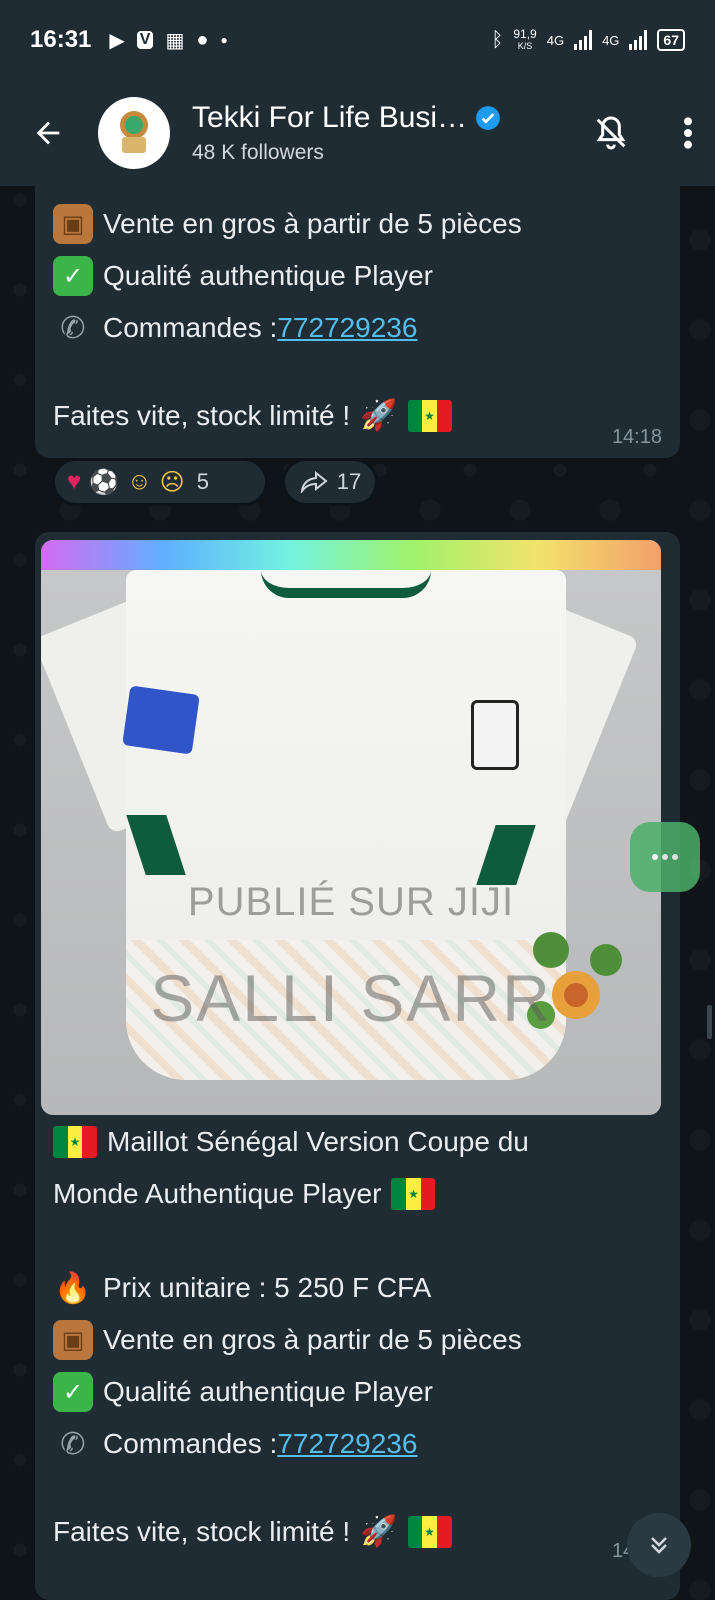  I want to click on network-speed-unit: K/S, so click(525, 46).